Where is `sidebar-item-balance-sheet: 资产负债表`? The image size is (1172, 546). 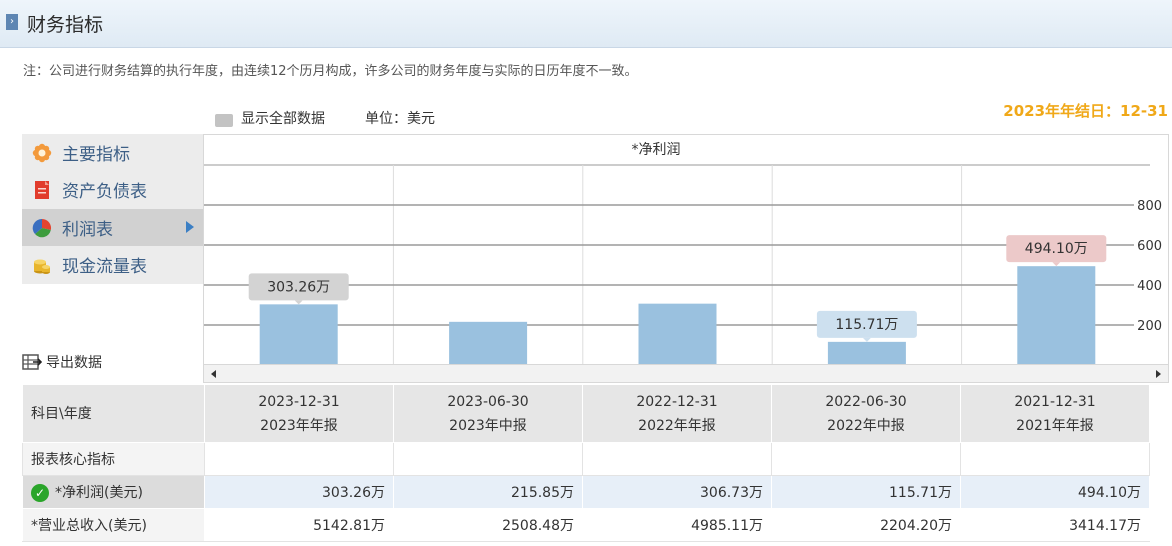 sidebar-item-balance-sheet: 资产负债表 is located at coordinates (113, 189).